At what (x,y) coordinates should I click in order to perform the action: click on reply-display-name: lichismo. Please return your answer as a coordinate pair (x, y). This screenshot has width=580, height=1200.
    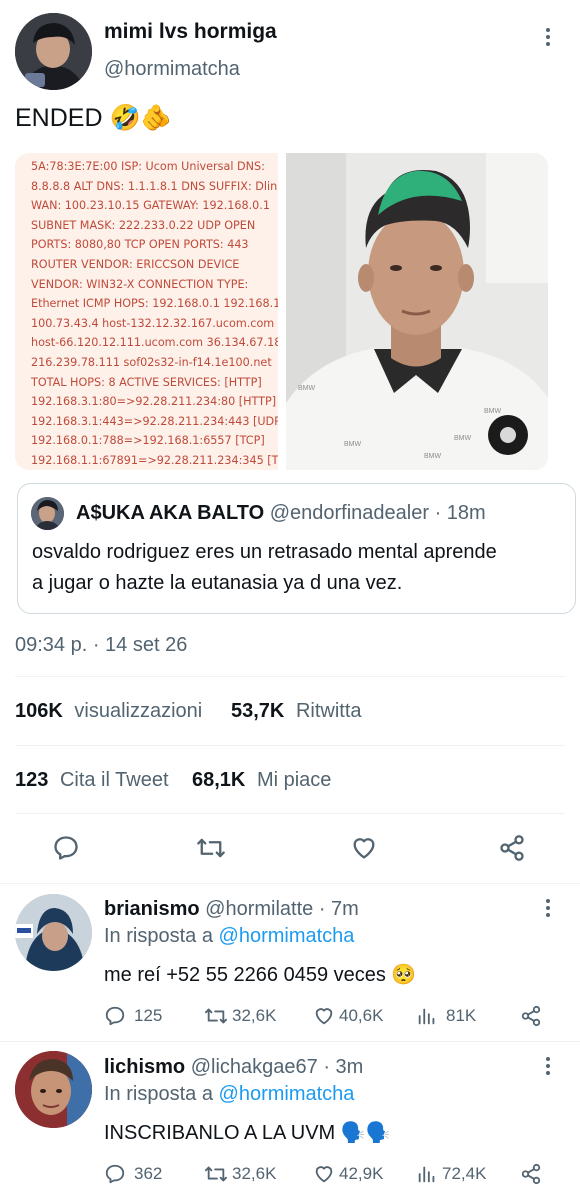
    Looking at the image, I should click on (144, 1067).